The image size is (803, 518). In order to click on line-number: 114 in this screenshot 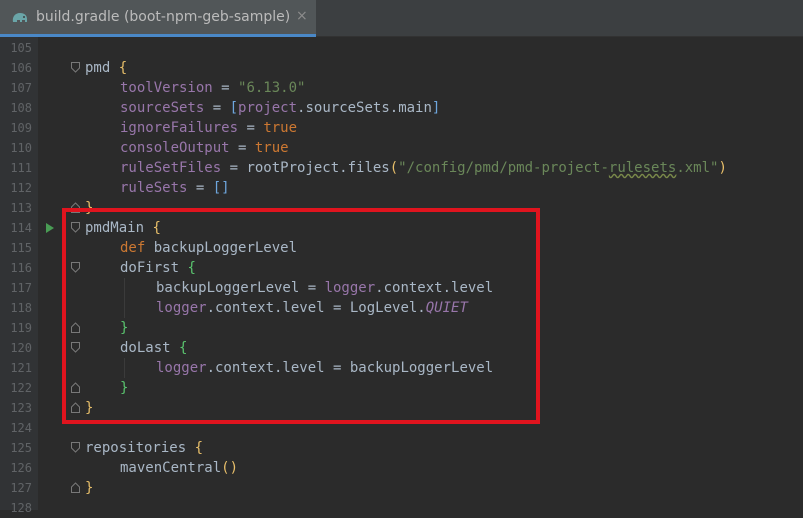, I will do `click(21, 228)`.